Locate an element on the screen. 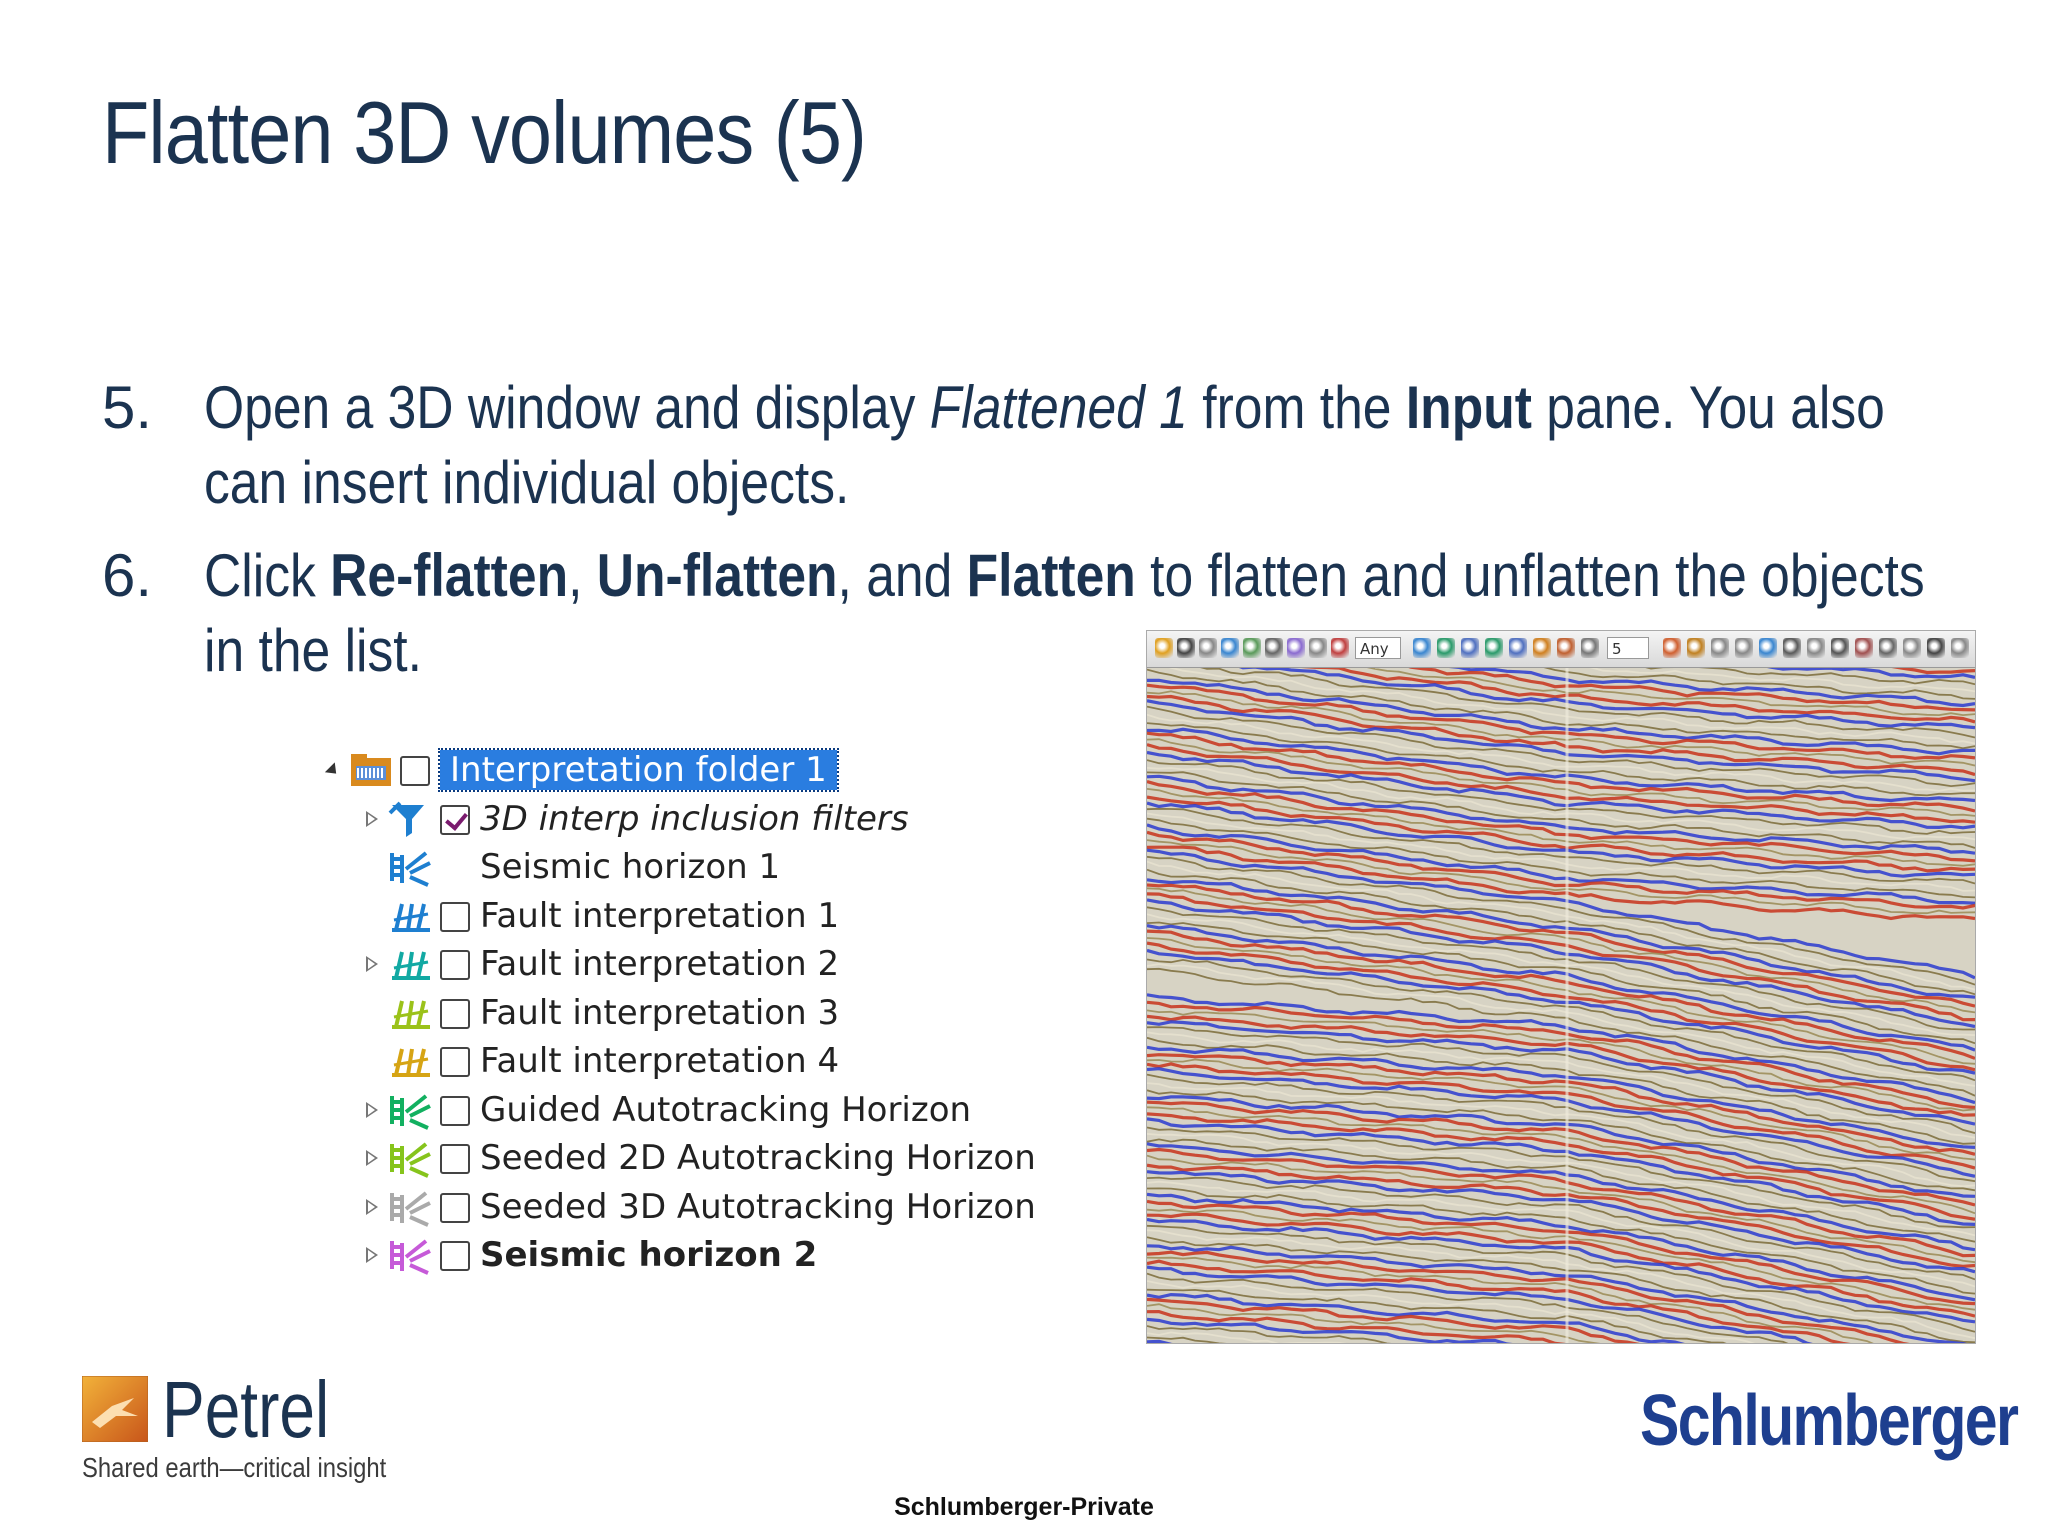  tree-item: 3D interp inclusion filters is located at coordinates (706, 821).